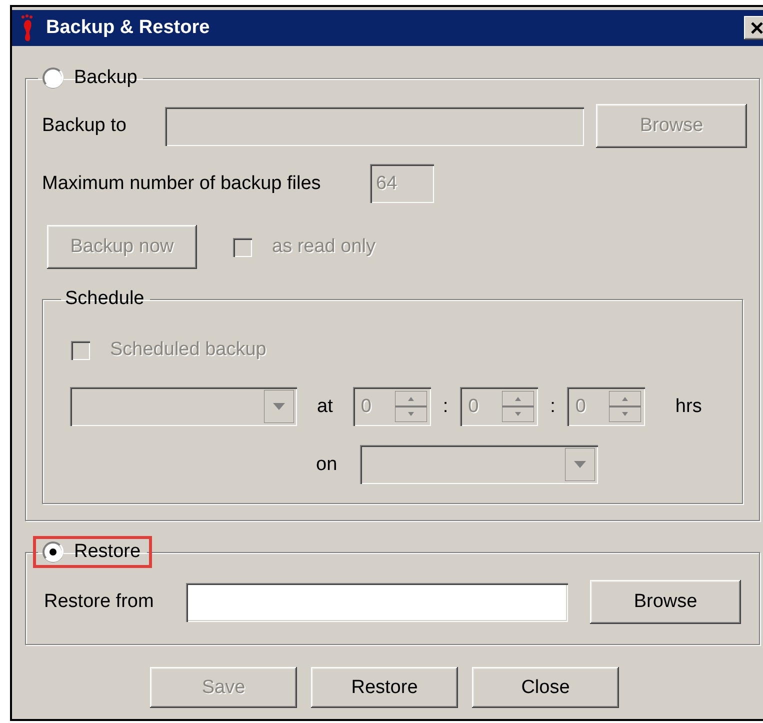 This screenshot has height=723, width=763. Describe the element at coordinates (325, 407) in the screenshot. I see `at-label: at` at that location.